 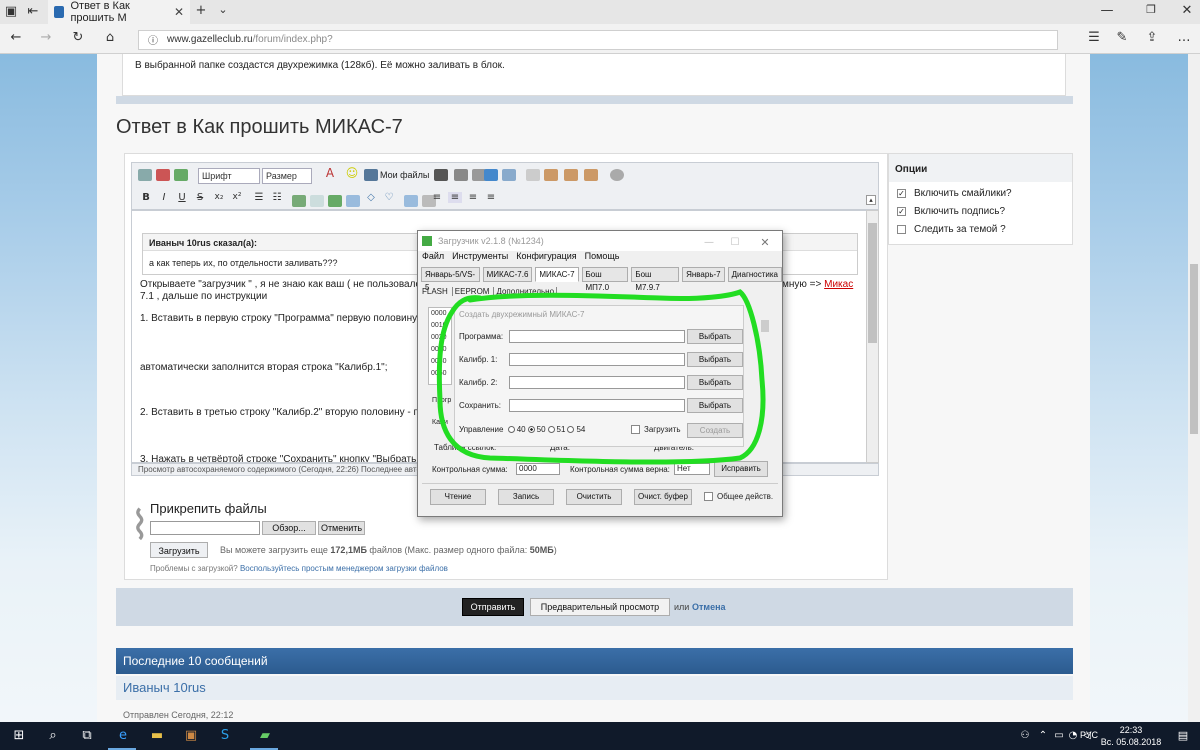 I want to click on body-link: Микас, so click(x=838, y=284).